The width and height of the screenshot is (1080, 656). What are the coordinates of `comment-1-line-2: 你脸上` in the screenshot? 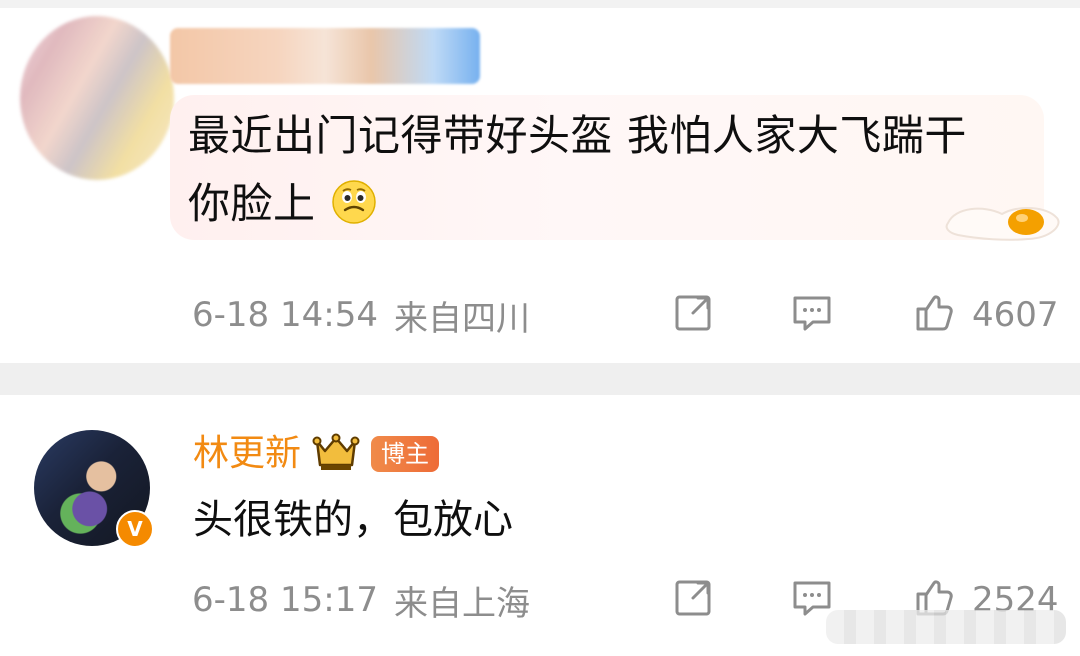 It's located at (252, 203).